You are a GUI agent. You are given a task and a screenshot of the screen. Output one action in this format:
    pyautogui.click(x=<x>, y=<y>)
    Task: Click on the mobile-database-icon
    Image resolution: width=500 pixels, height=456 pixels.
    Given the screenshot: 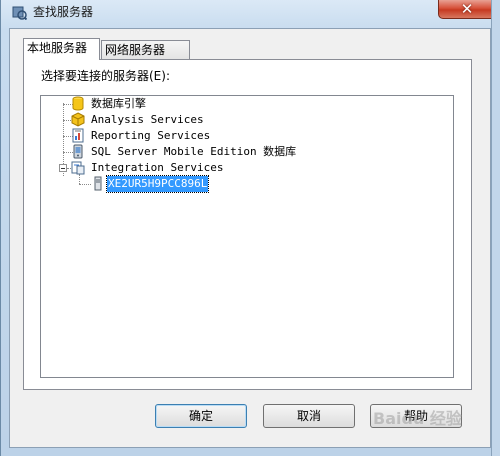 What is the action you would take?
    pyautogui.click(x=78, y=151)
    